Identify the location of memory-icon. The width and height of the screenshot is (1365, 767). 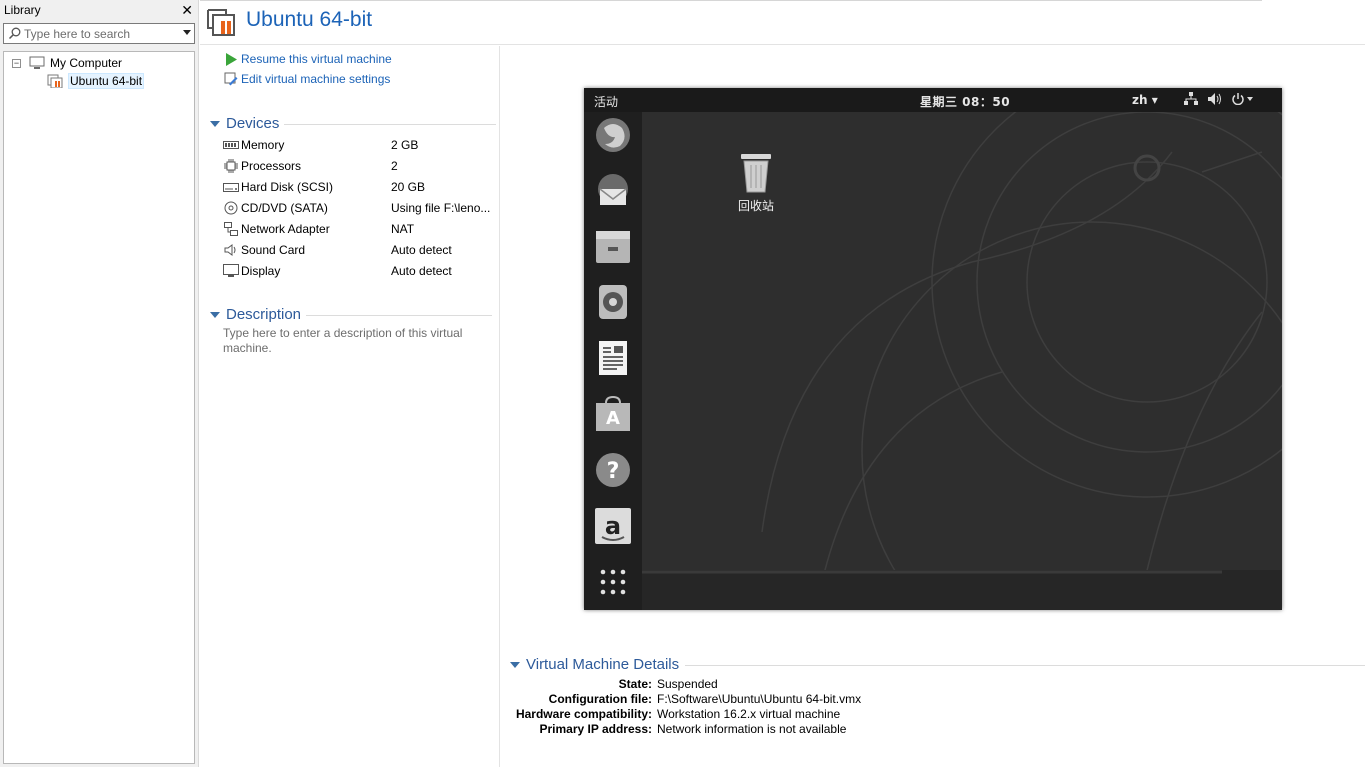
(231, 145).